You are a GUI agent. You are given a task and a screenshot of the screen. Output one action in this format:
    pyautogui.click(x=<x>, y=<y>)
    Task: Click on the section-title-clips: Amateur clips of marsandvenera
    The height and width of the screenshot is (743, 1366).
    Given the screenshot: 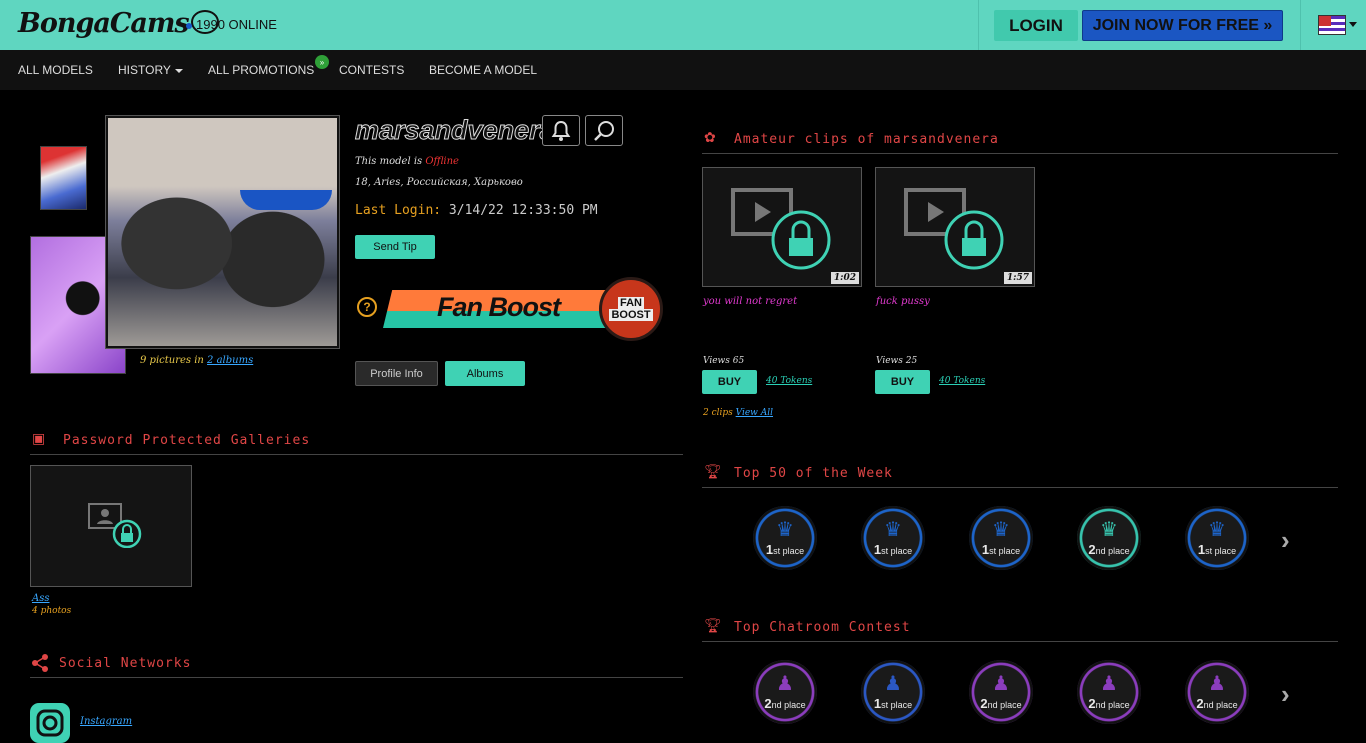 What is the action you would take?
    pyautogui.click(x=866, y=139)
    